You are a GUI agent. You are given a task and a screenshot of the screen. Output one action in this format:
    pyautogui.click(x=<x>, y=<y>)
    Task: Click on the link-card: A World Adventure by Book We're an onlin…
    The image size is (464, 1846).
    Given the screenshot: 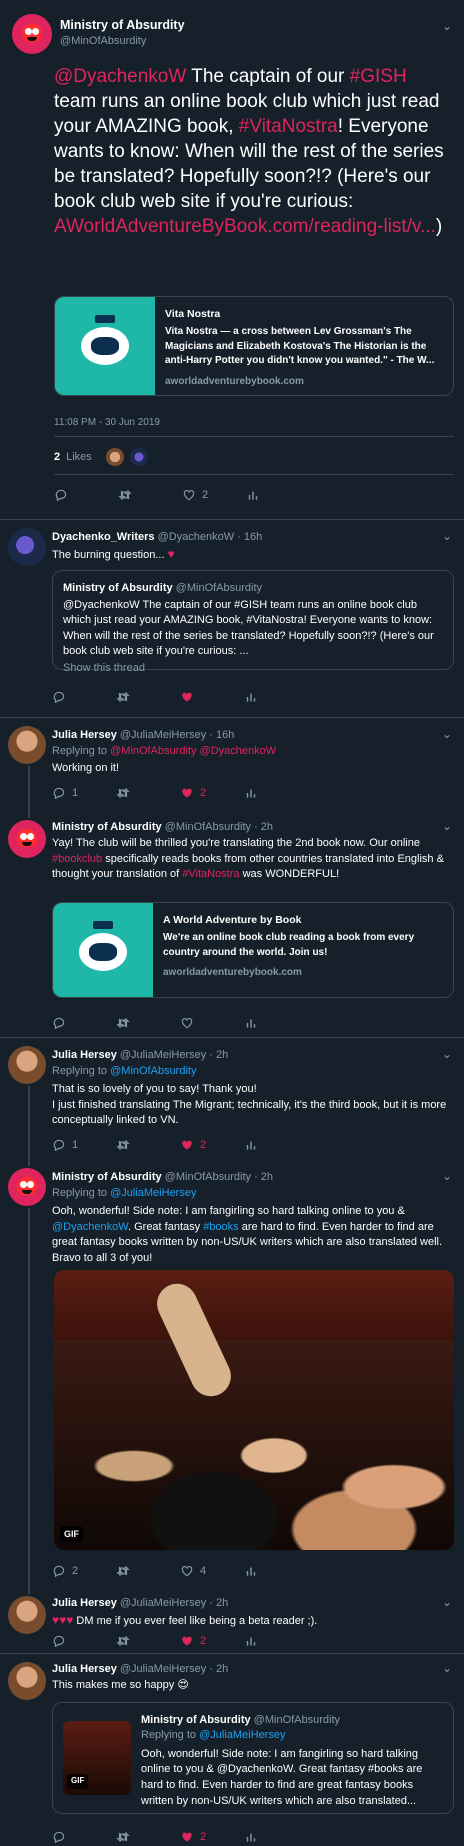 What is the action you would take?
    pyautogui.click(x=253, y=950)
    